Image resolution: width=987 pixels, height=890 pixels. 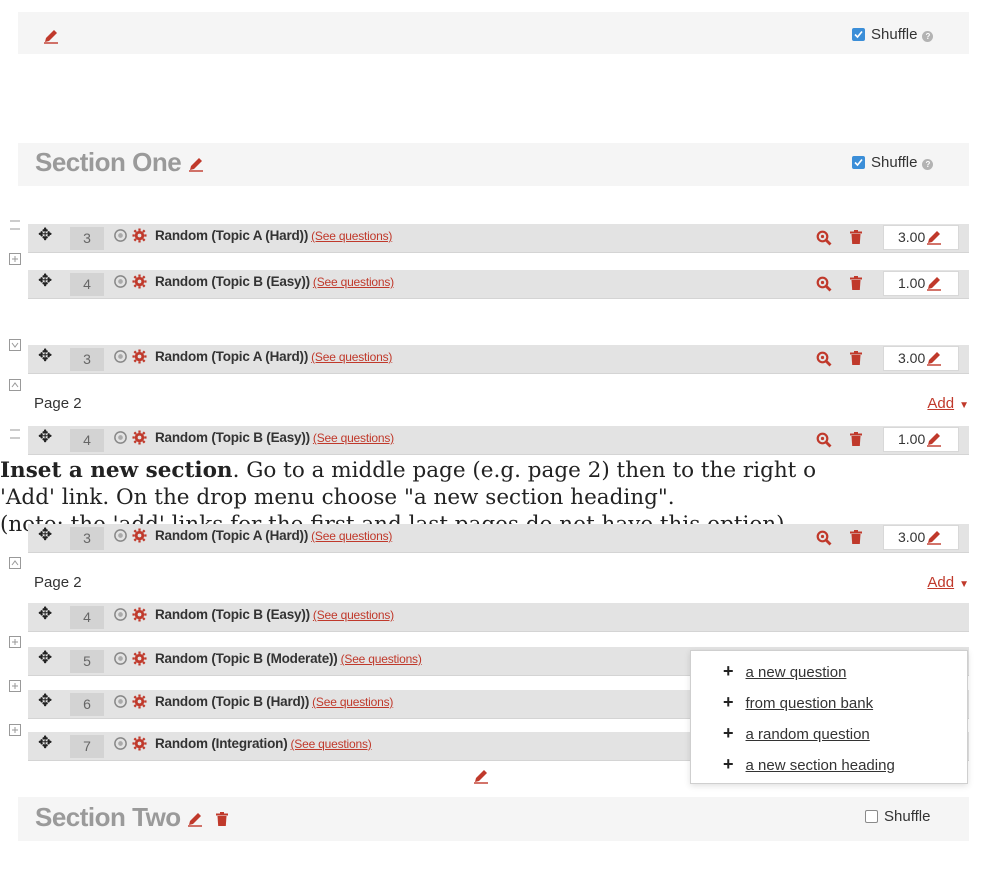 I want to click on checkbox-unchecked-icon, so click(x=871, y=816).